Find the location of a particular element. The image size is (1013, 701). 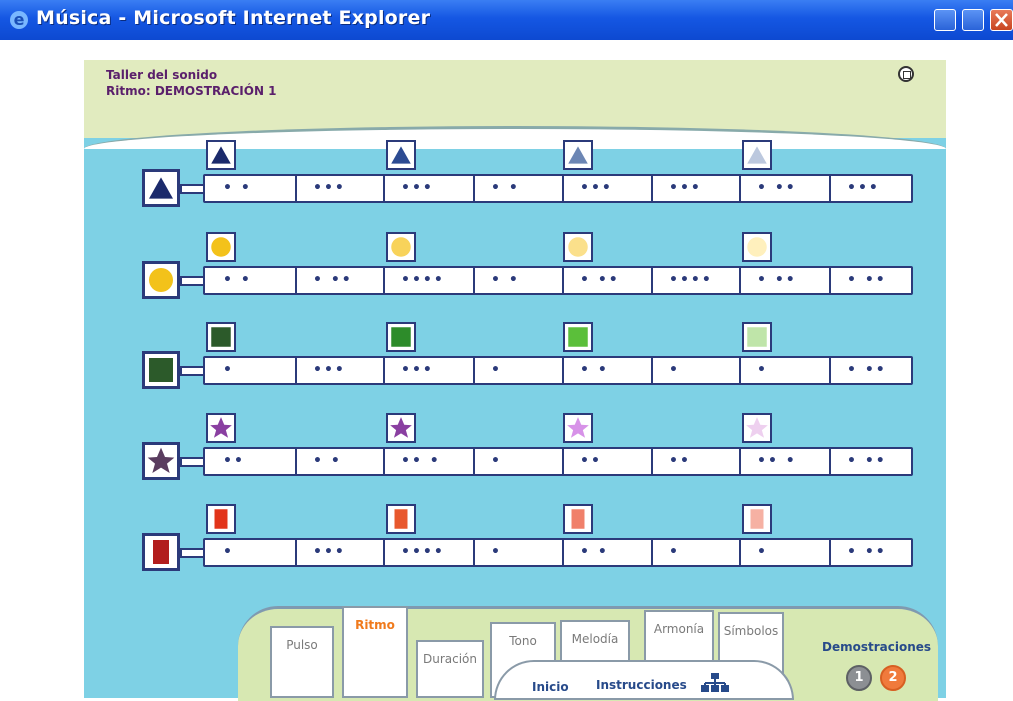

demo-1-button: 1 is located at coordinates (859, 678).